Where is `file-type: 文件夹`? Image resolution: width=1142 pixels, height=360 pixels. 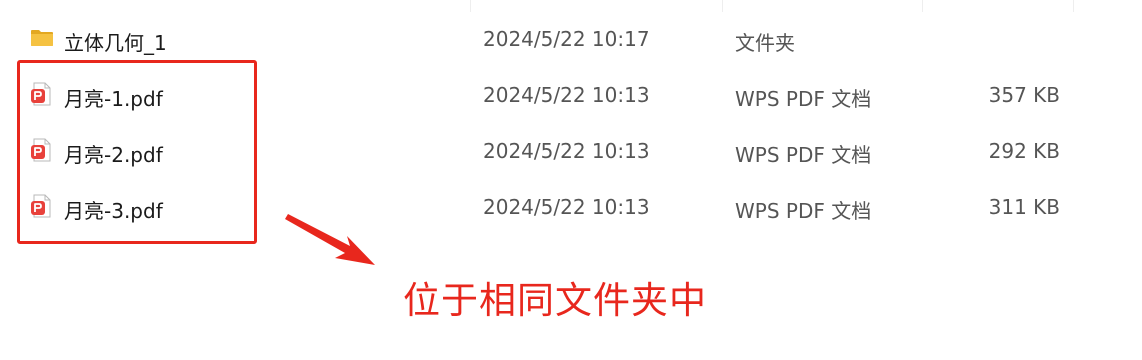 file-type: 文件夹 is located at coordinates (765, 43).